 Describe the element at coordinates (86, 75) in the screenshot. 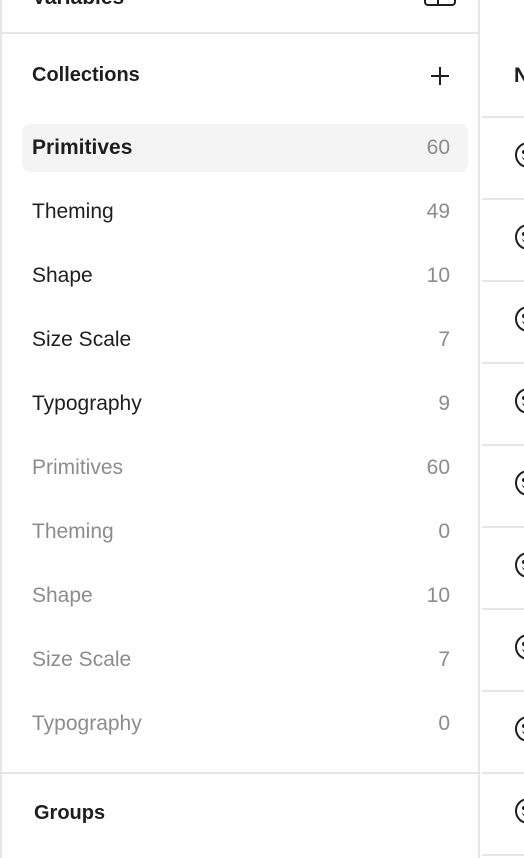

I see `collections-title: Collections` at that location.